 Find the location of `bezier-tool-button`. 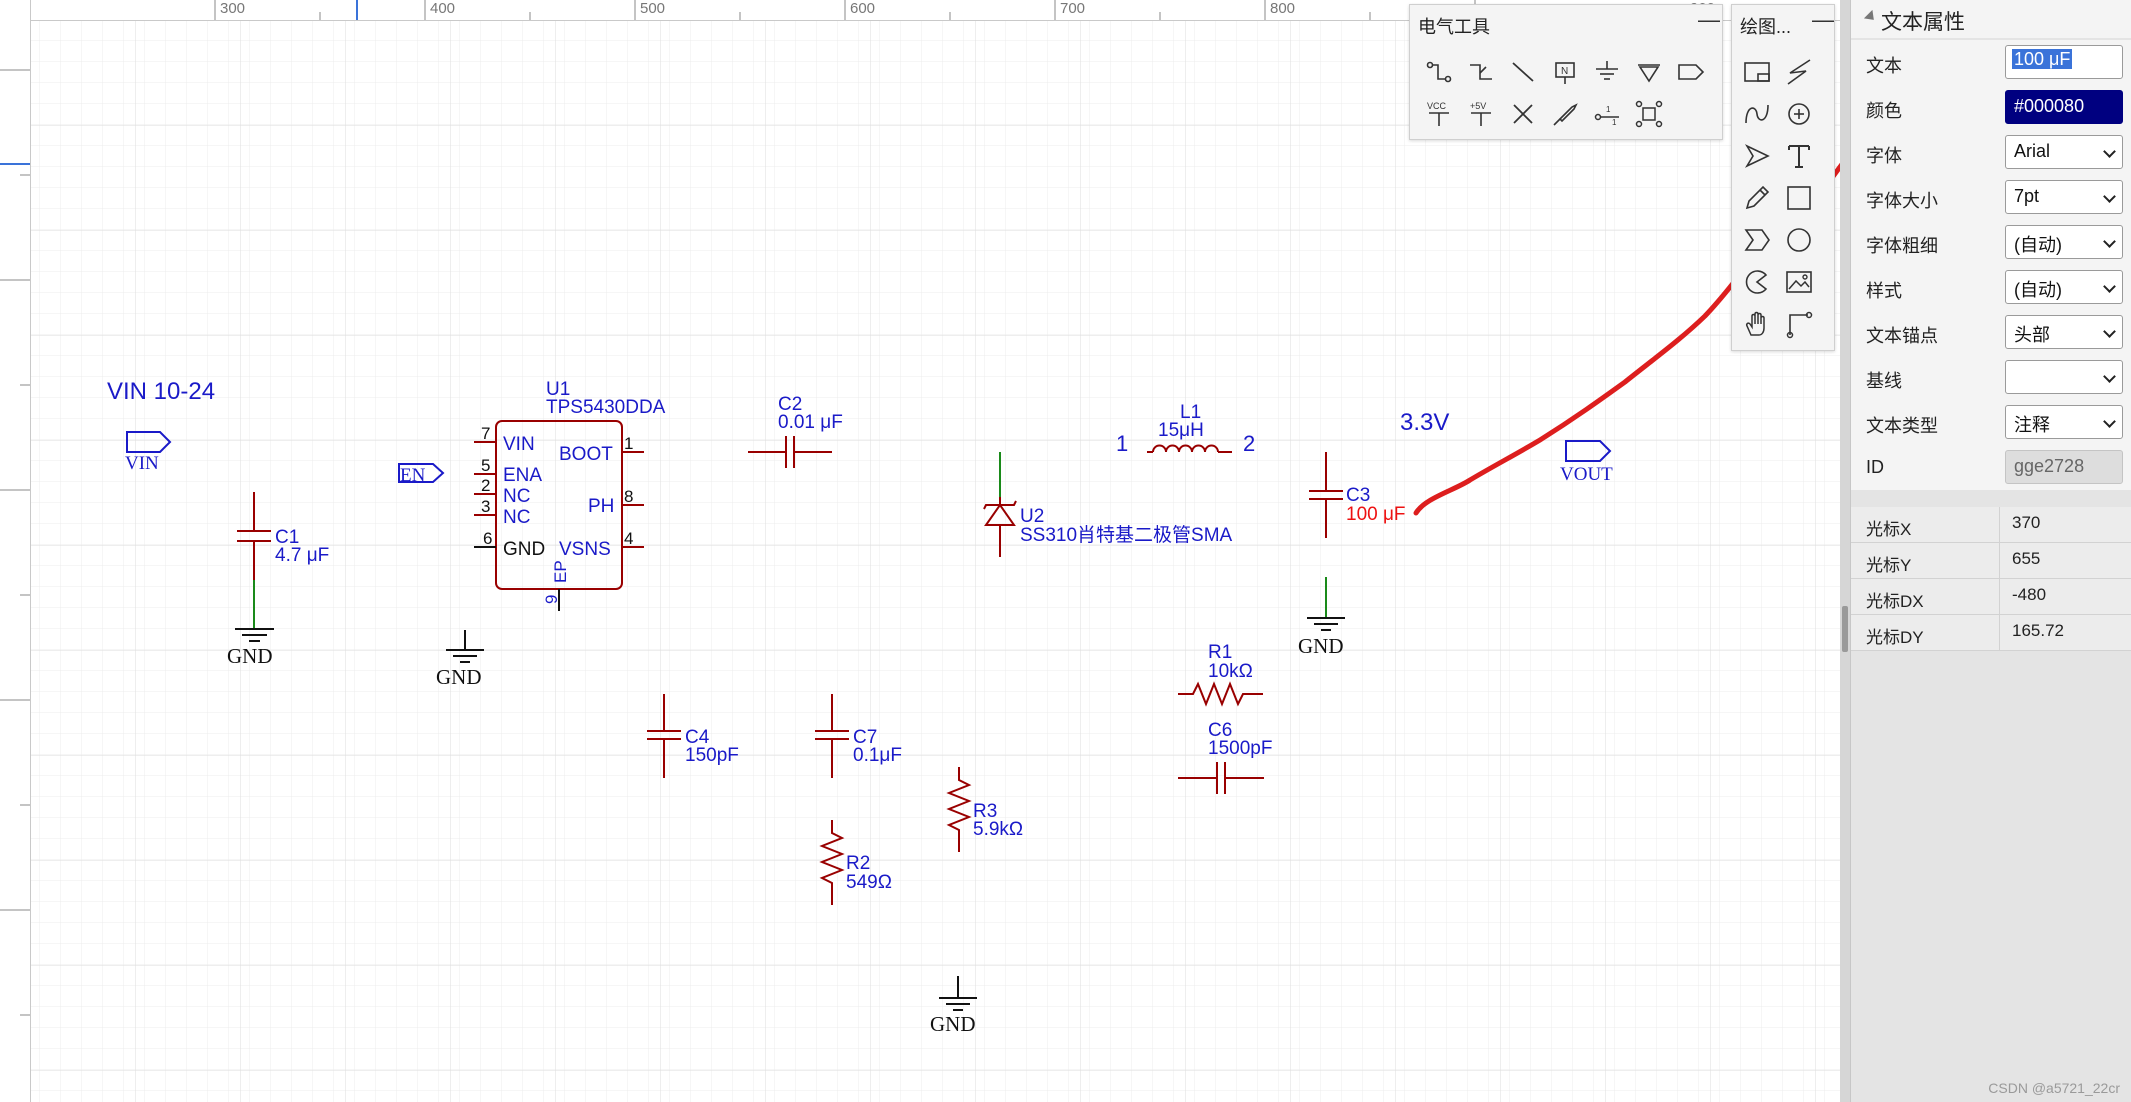

bezier-tool-button is located at coordinates (1757, 114).